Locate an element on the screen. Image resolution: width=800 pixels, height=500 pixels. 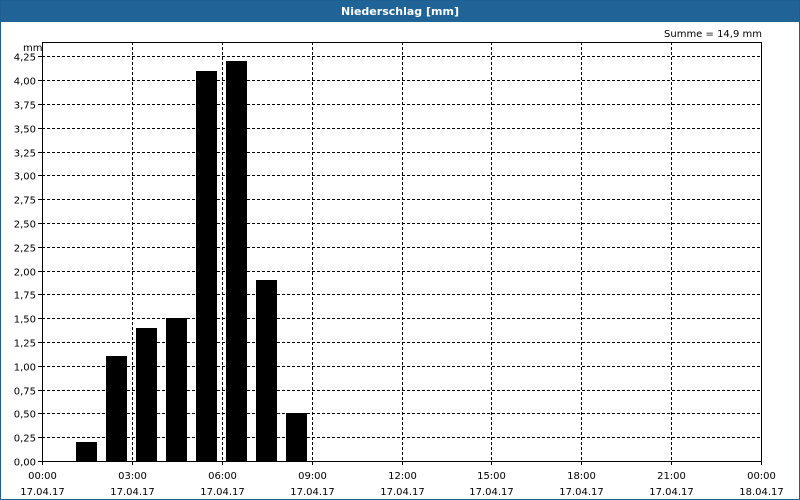
y-tick-label: 1,75 is located at coordinates (25, 296).